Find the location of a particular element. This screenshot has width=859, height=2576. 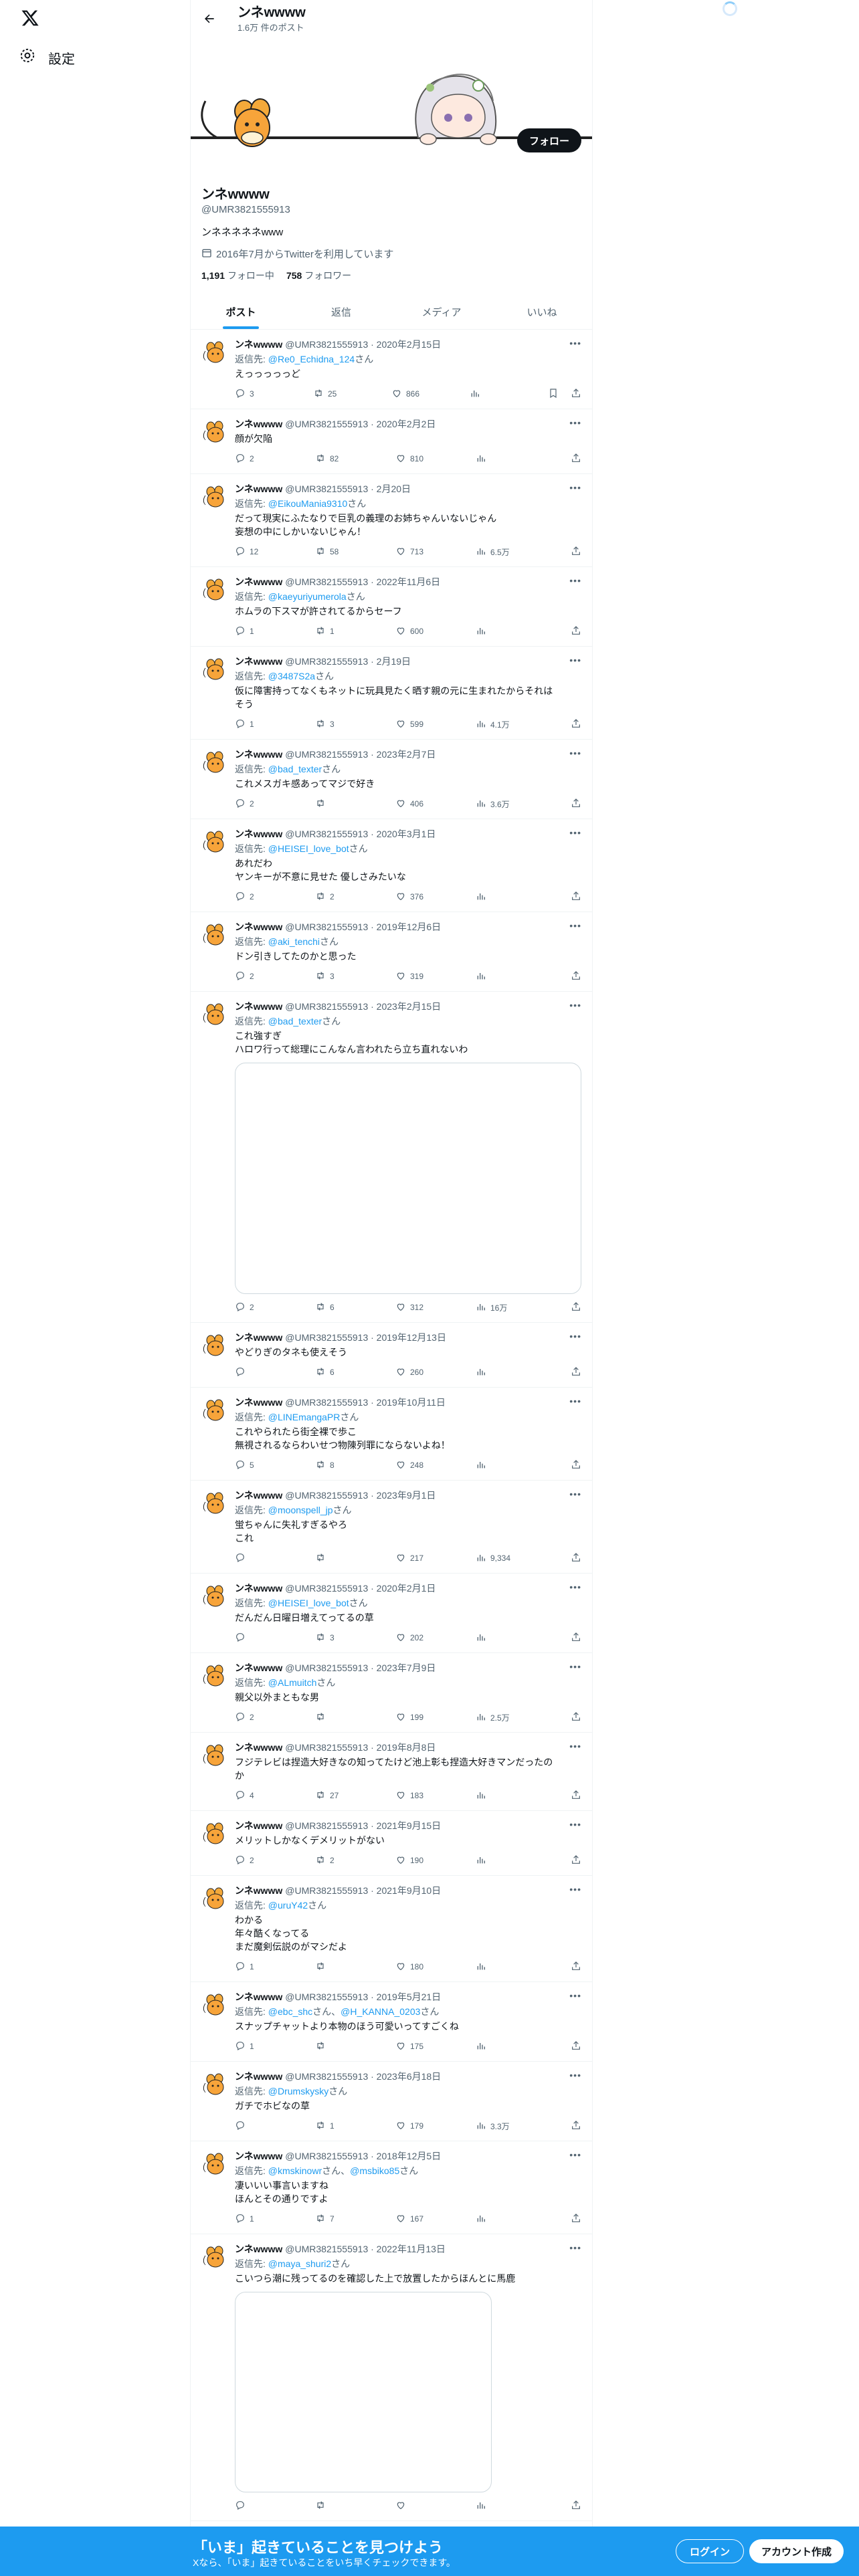

retweet-button: 7 is located at coordinates (355, 2220).